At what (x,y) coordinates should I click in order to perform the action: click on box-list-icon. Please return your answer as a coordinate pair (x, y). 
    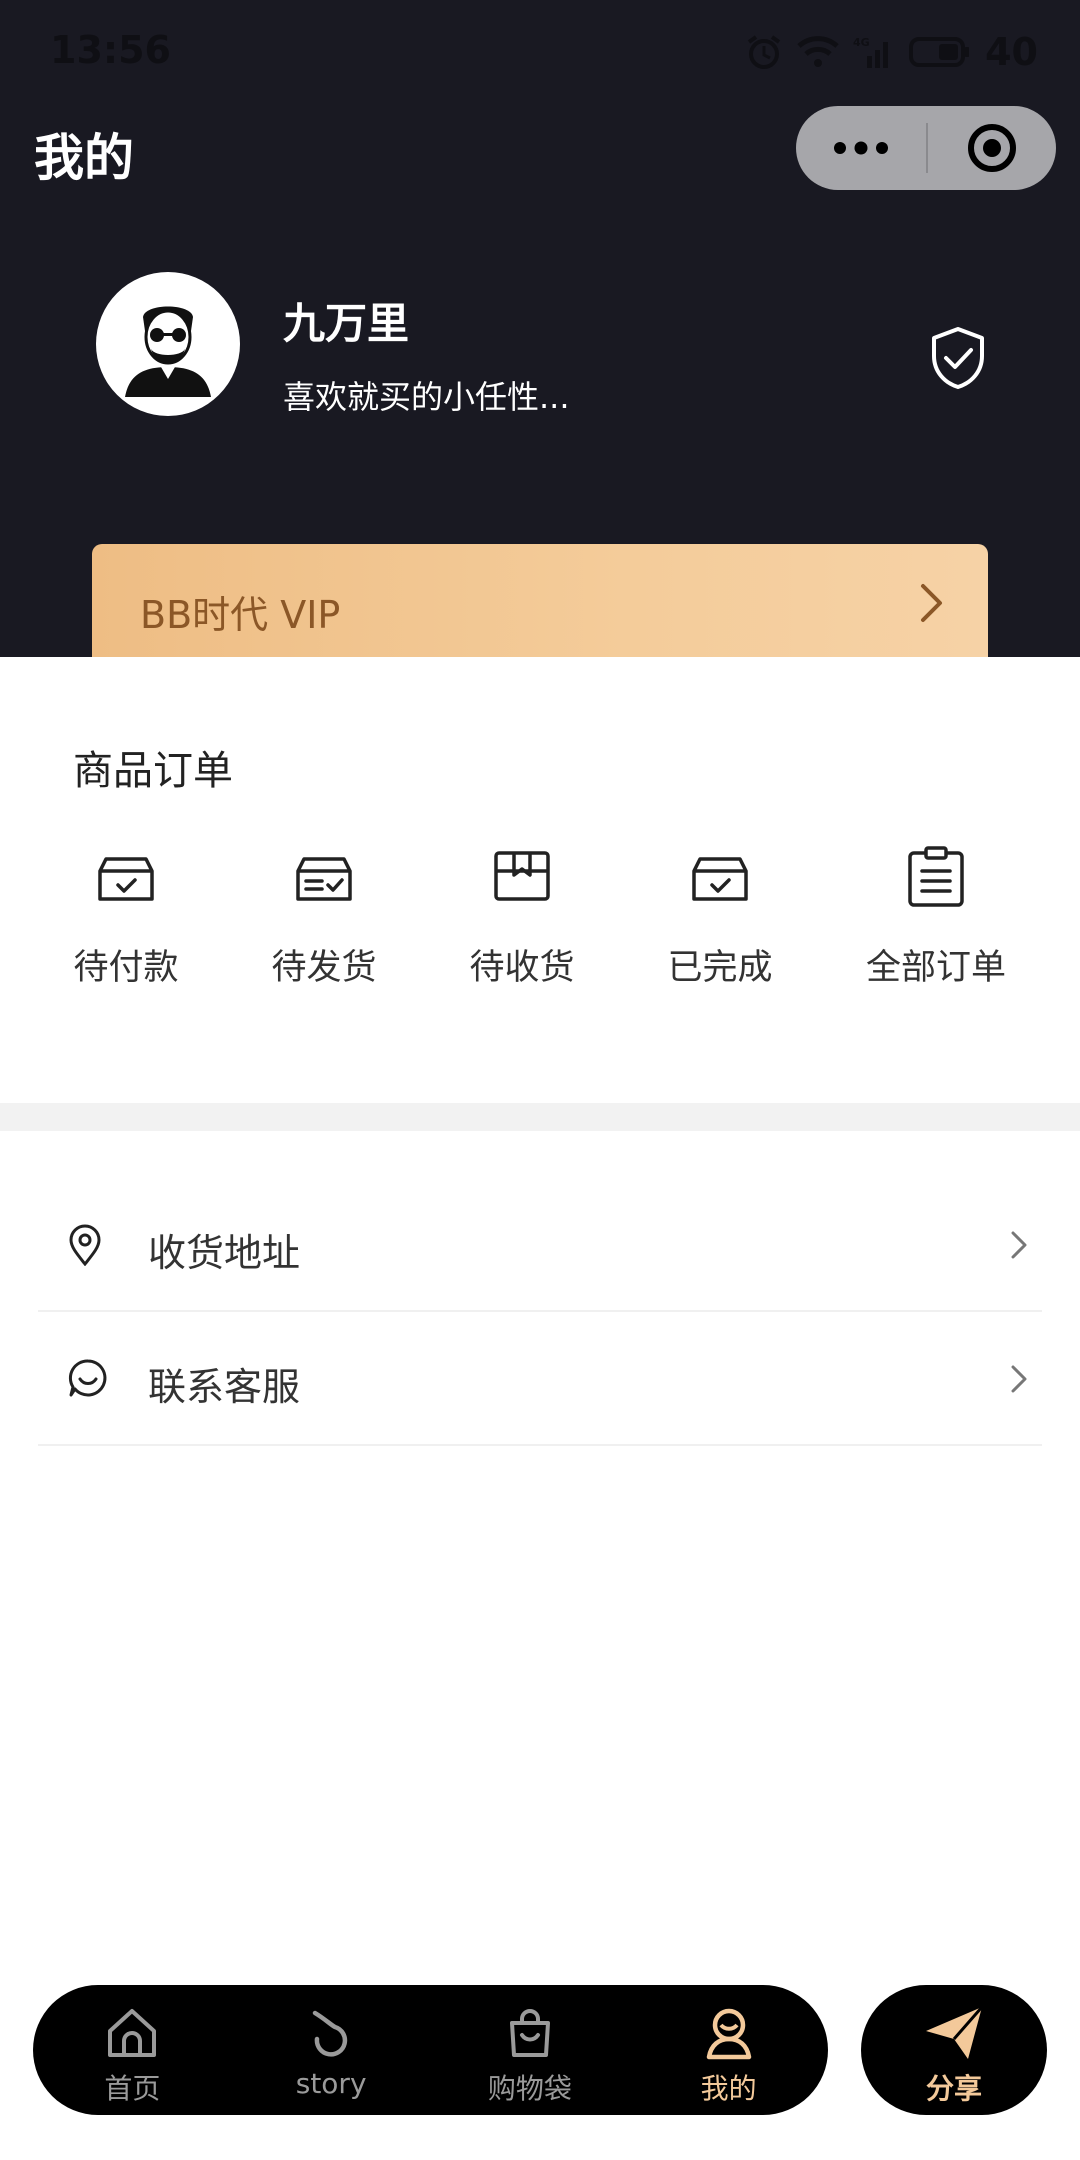
    Looking at the image, I should click on (324, 879).